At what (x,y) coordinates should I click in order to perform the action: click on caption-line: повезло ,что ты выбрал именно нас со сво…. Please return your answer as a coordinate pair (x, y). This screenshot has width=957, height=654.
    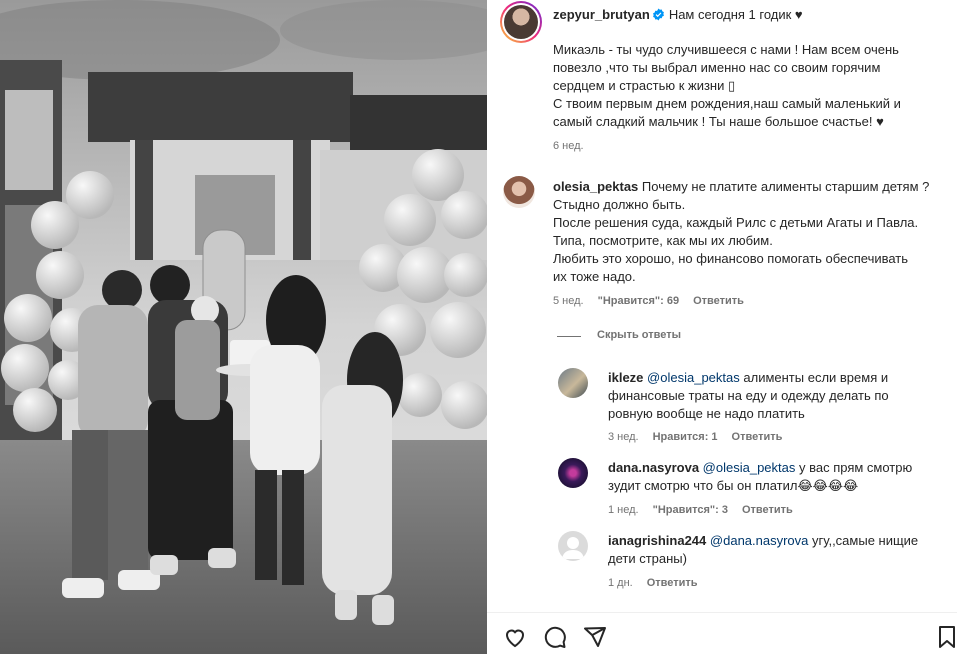
    Looking at the image, I should click on (717, 67).